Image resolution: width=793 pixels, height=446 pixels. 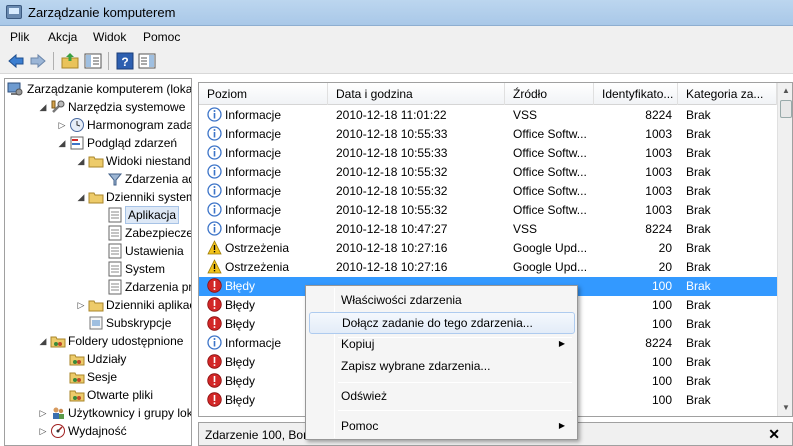 I want to click on tree-item: ◢ Widoki niestandardo, so click(x=98, y=161).